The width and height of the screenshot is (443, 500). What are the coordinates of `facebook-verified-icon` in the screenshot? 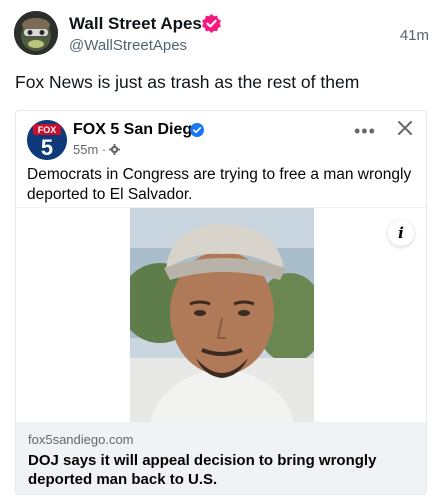 It's located at (197, 130).